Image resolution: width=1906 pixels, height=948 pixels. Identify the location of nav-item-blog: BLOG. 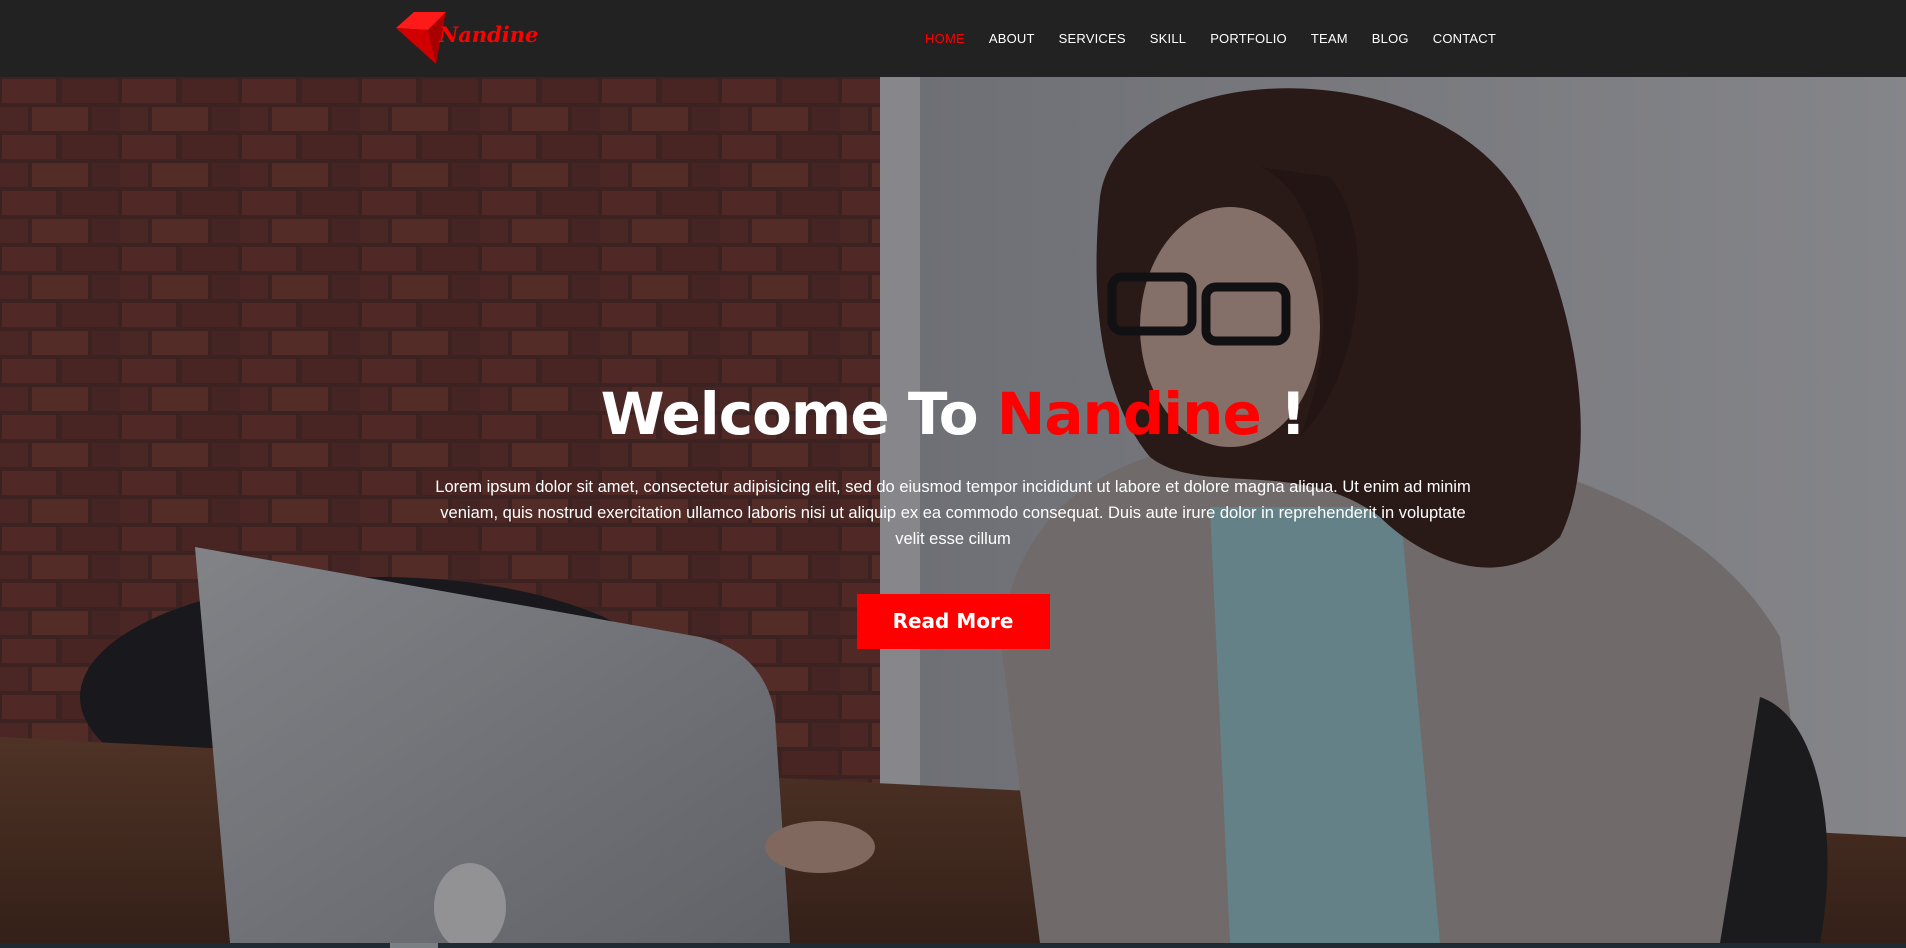
(1390, 38).